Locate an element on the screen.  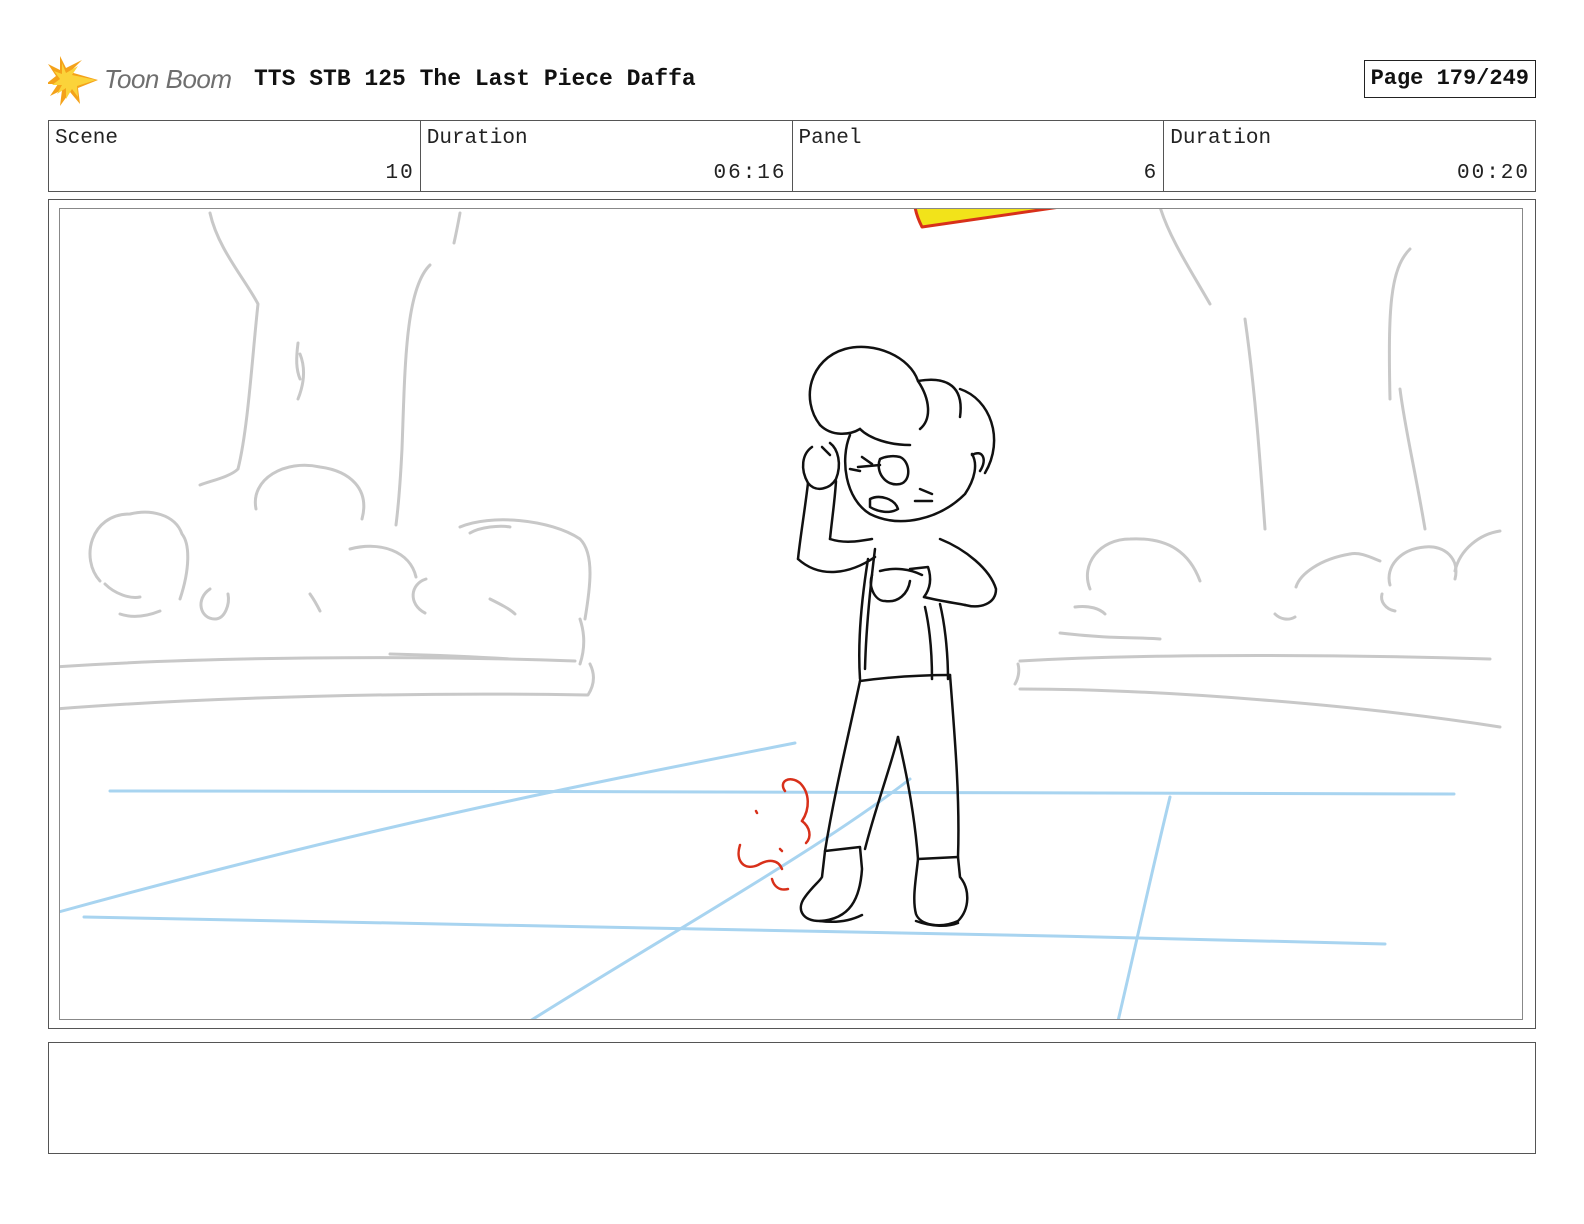
page-number: Page 179/249 is located at coordinates (1449, 79).